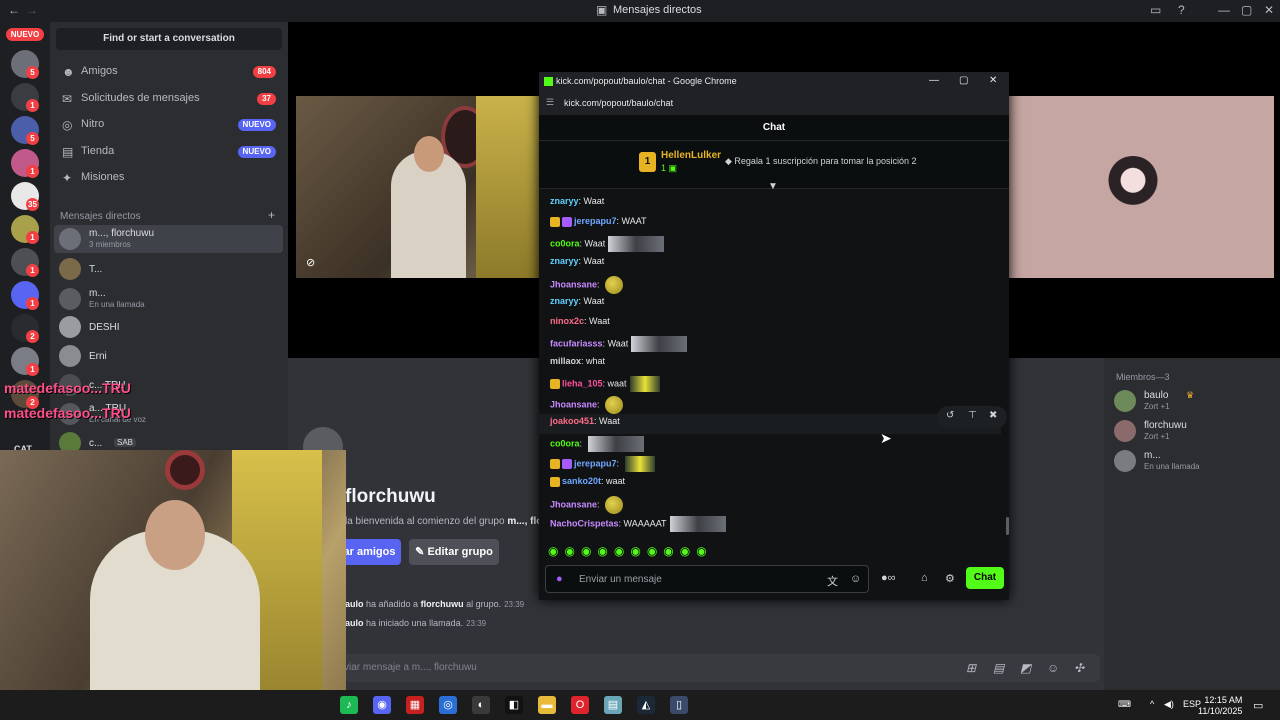 This screenshot has width=1280, height=720. What do you see at coordinates (707, 579) in the screenshot?
I see `kick-chat-input: ● Enviar un mensaje 文 ☺` at bounding box center [707, 579].